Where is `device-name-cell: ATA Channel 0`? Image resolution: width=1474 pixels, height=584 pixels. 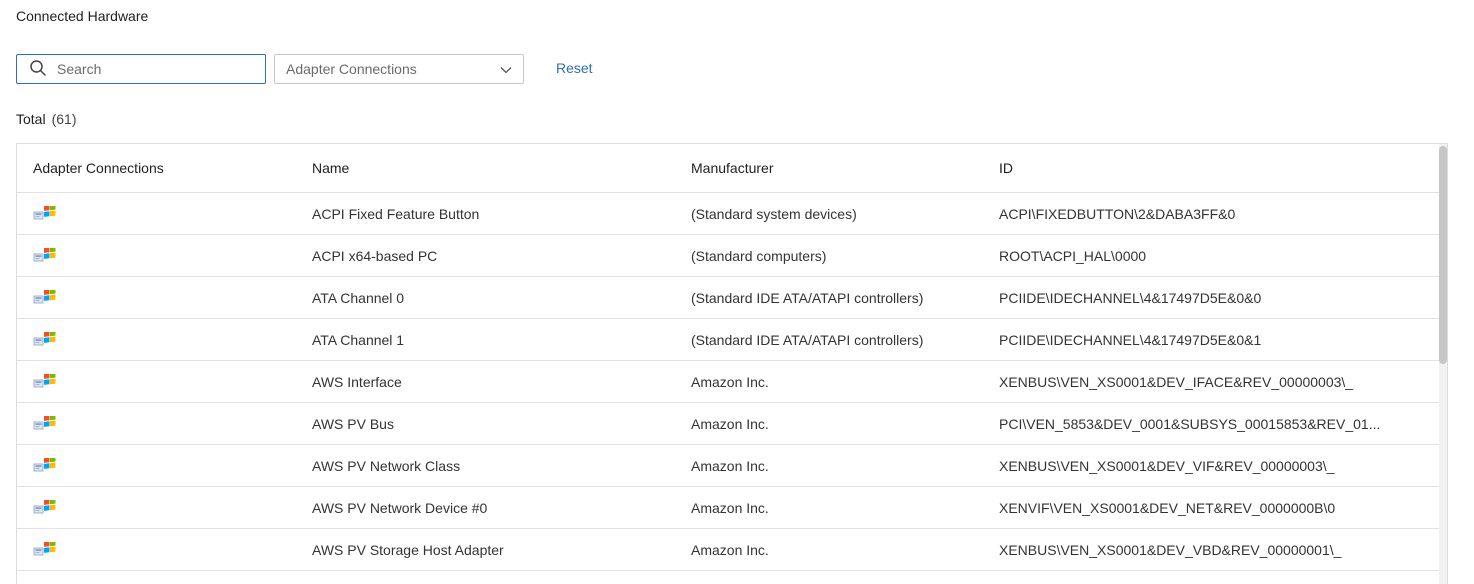 device-name-cell: ATA Channel 0 is located at coordinates (358, 297).